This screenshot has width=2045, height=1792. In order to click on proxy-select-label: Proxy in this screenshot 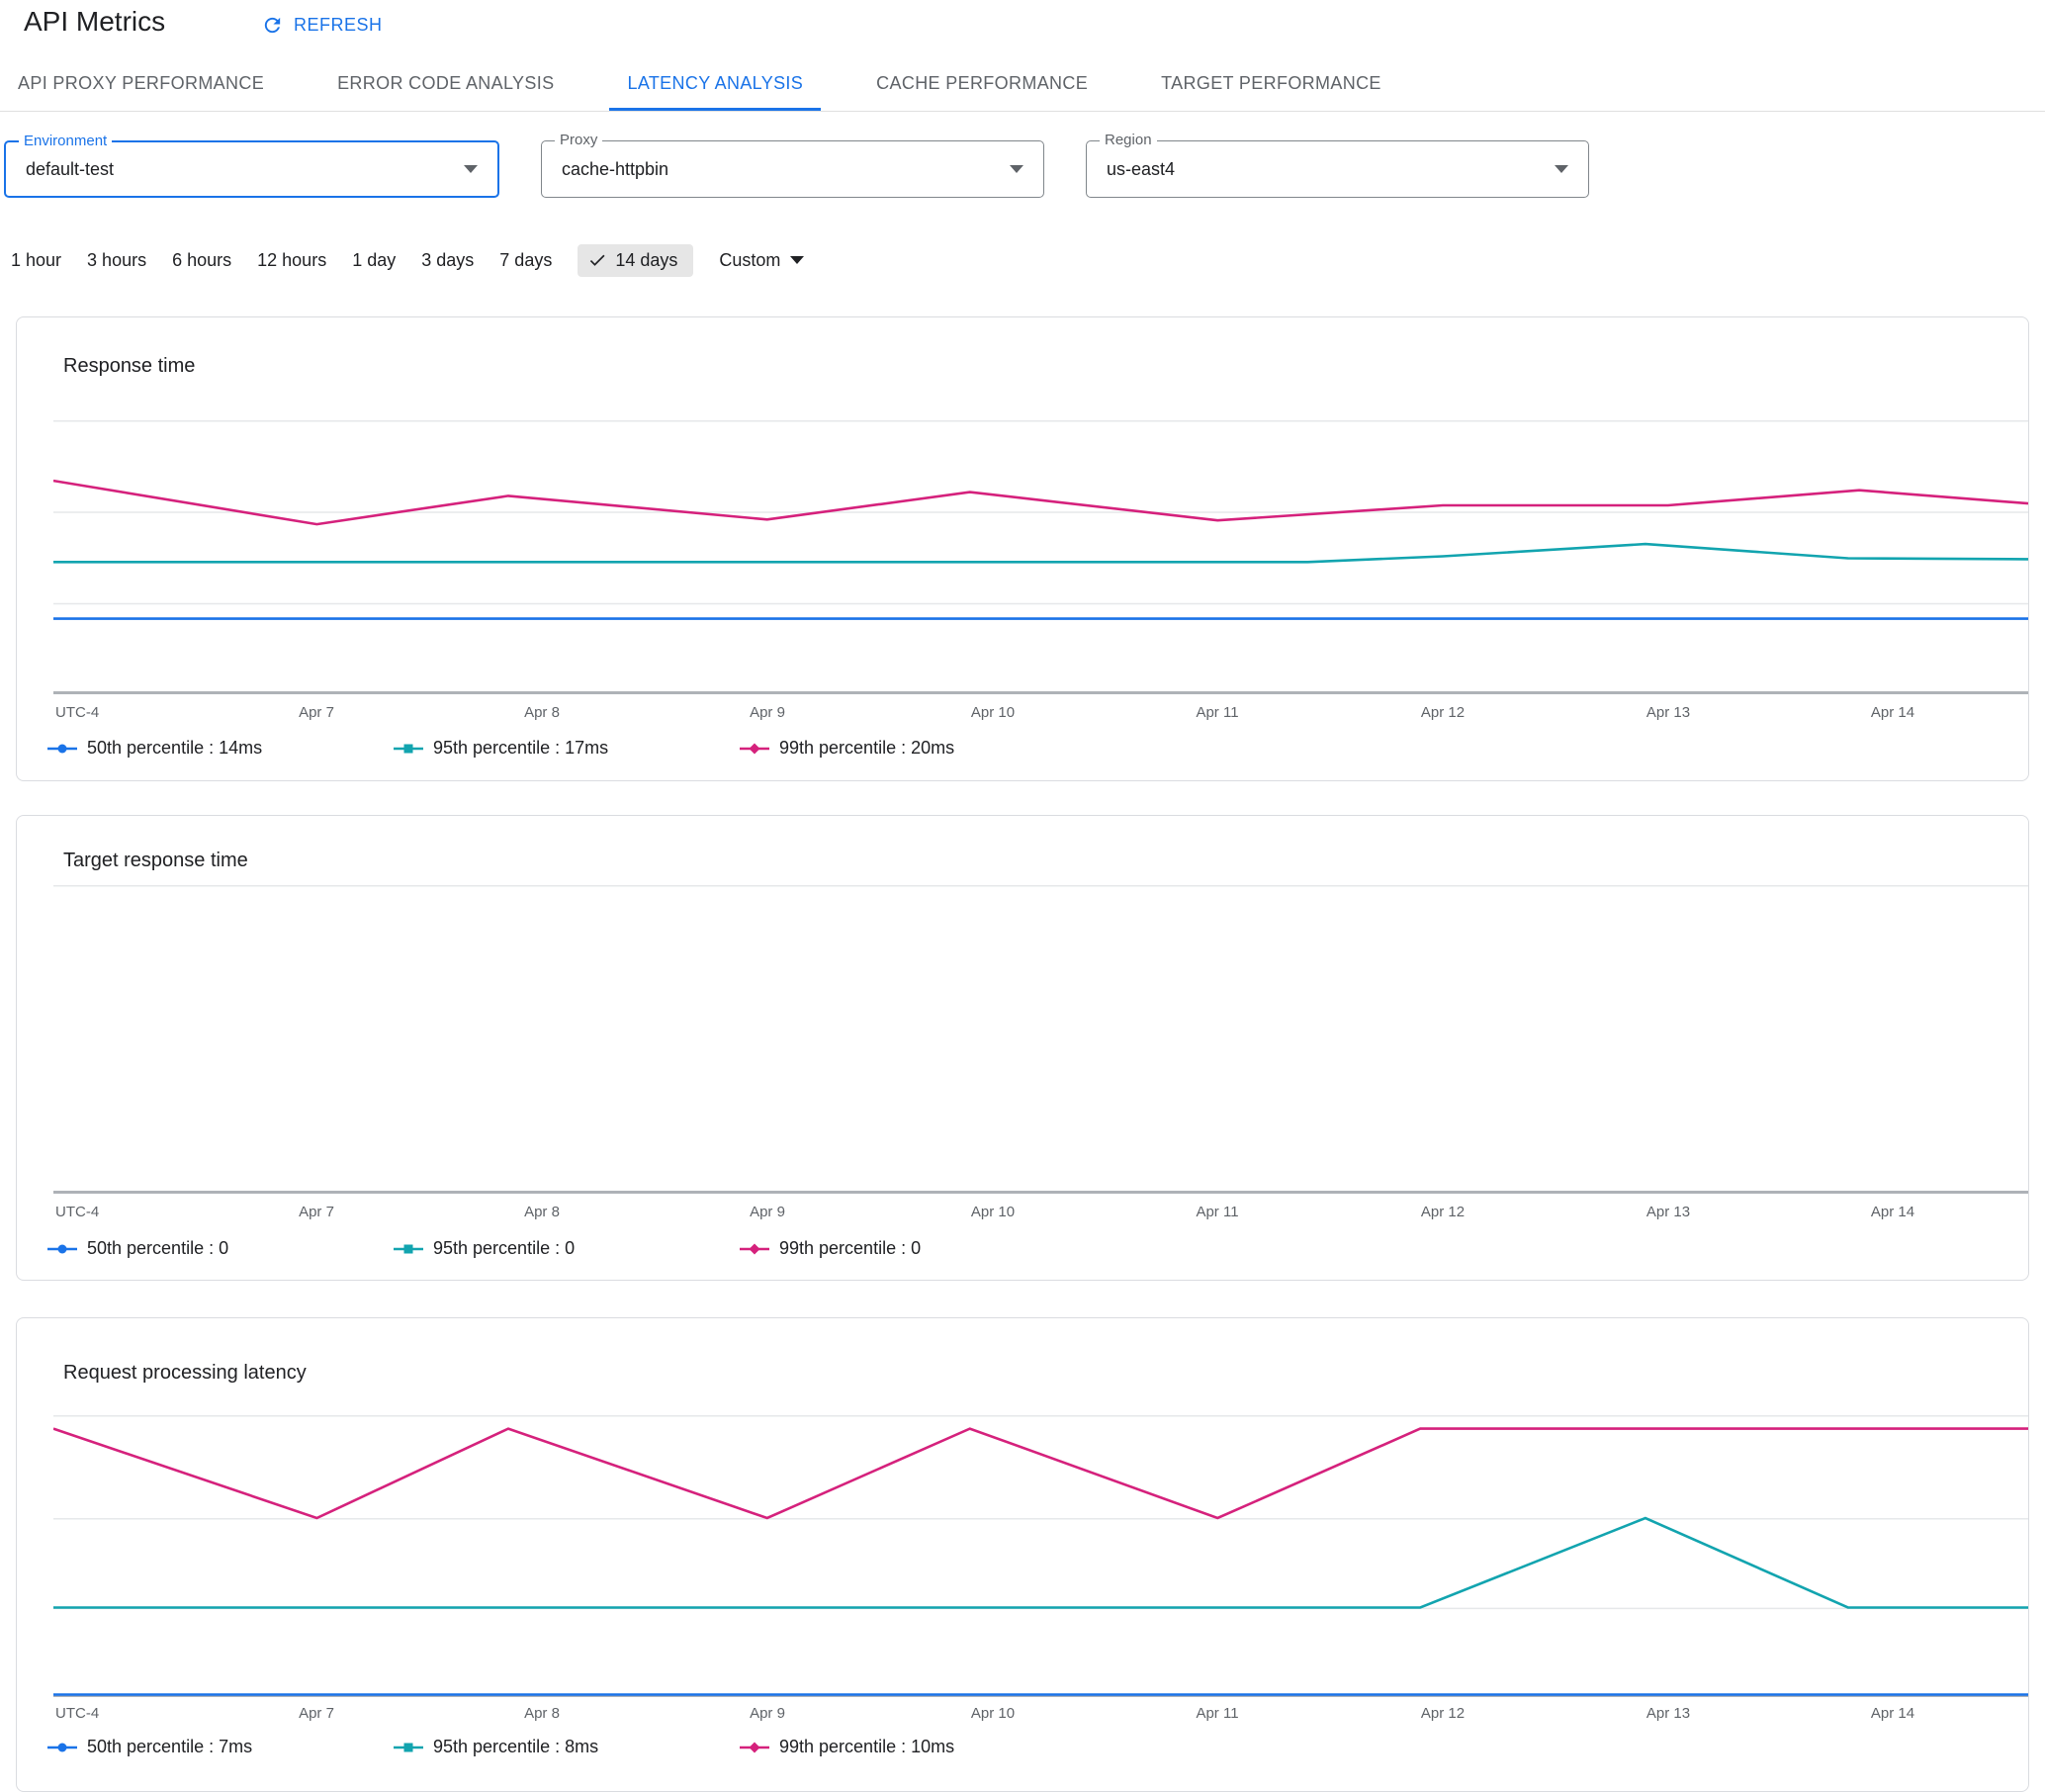, I will do `click(579, 140)`.